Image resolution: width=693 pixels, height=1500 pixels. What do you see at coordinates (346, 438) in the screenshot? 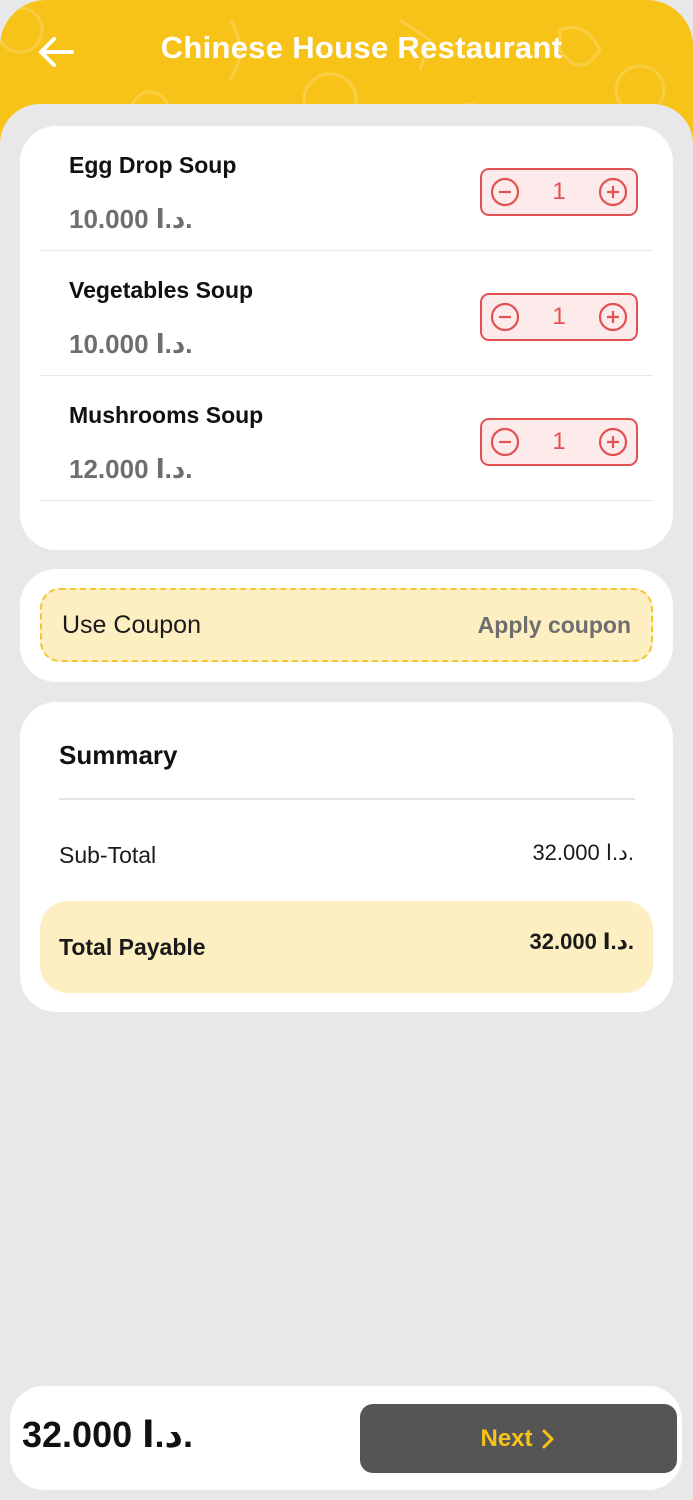
I see `cart-item: Mushrooms Soup 12.000 د.ا. 1` at bounding box center [346, 438].